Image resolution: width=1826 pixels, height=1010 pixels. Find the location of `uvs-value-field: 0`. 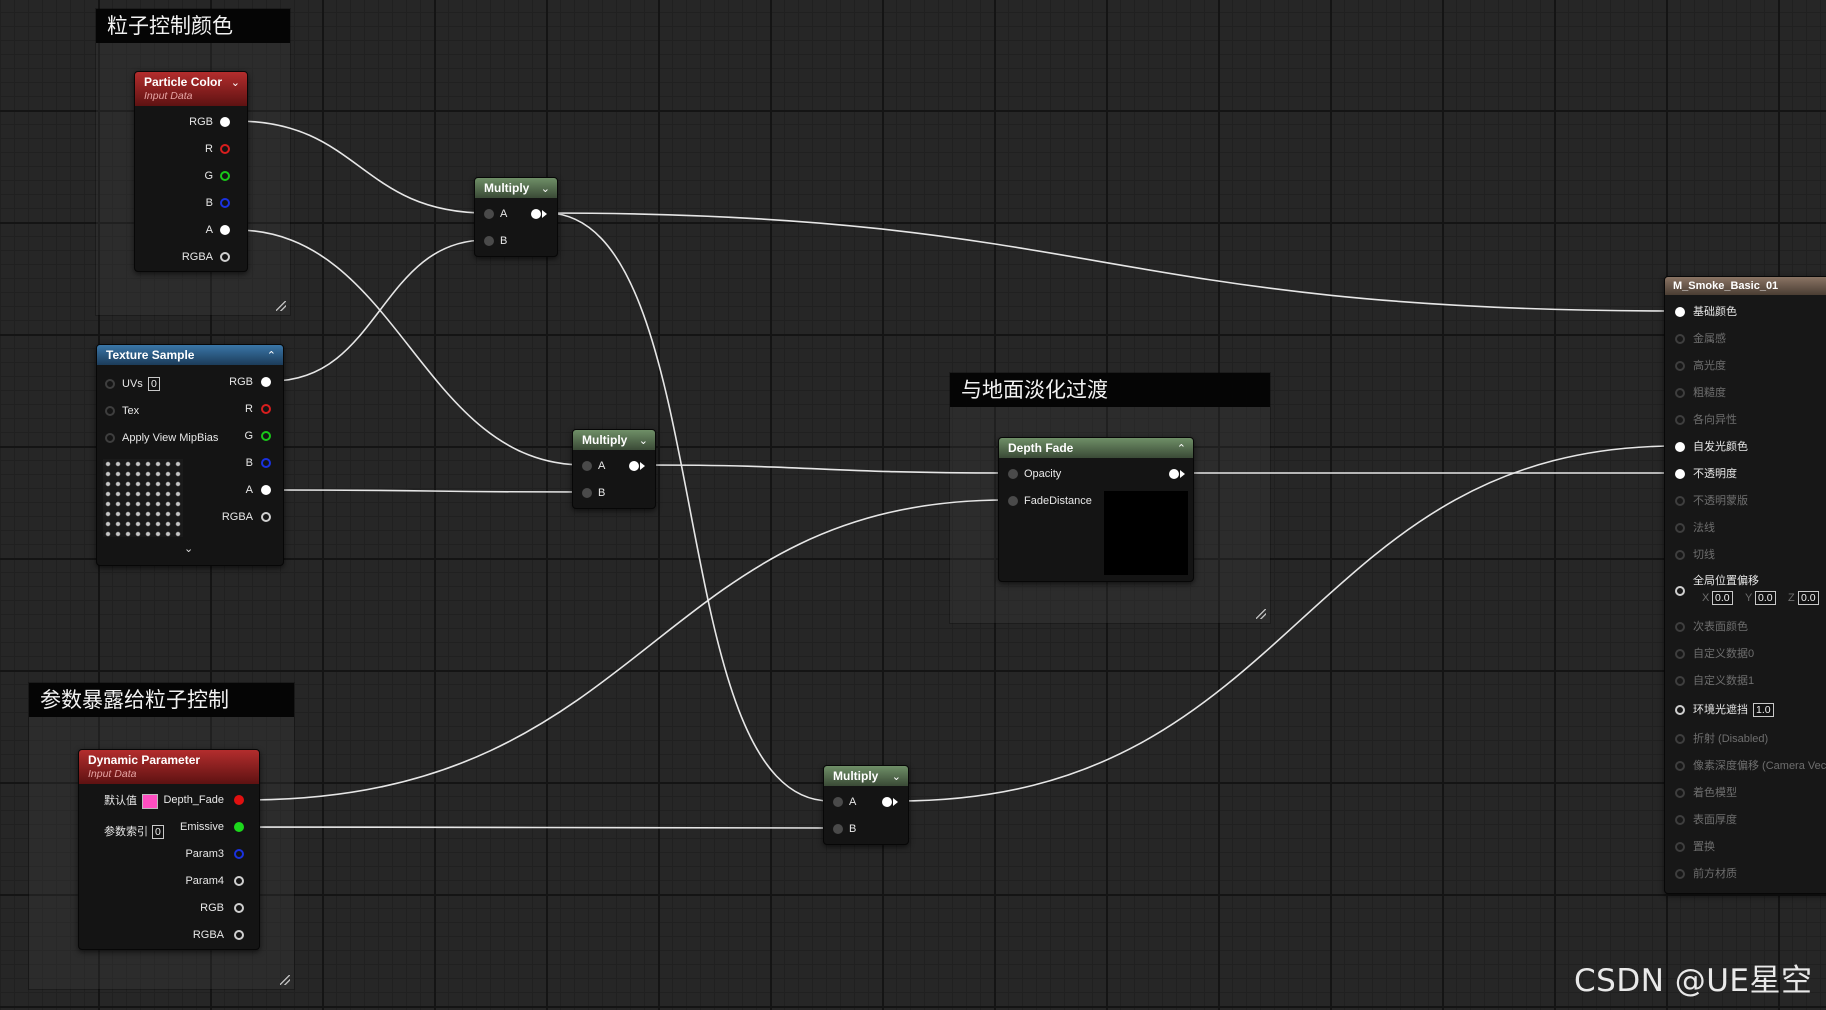

uvs-value-field: 0 is located at coordinates (154, 384).